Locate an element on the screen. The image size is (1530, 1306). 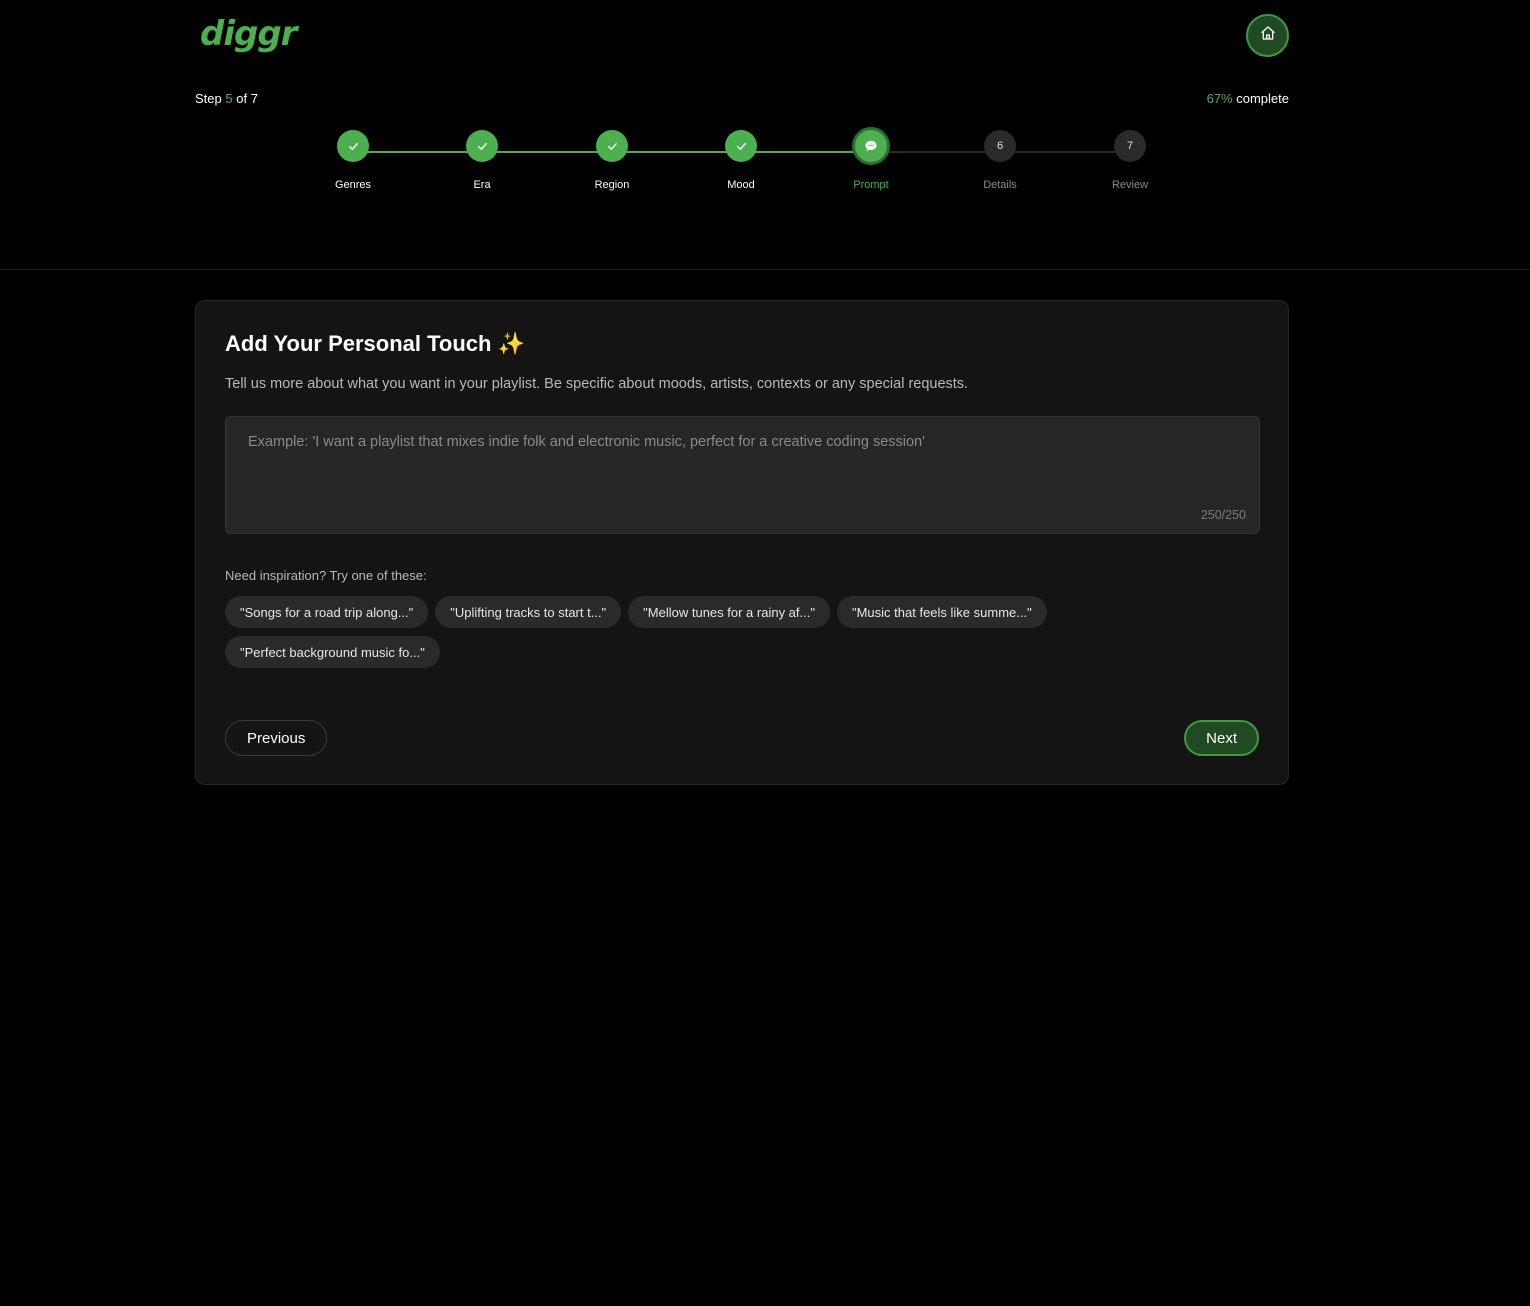
step-indicator: Step 5 of 7 is located at coordinates (226, 98).